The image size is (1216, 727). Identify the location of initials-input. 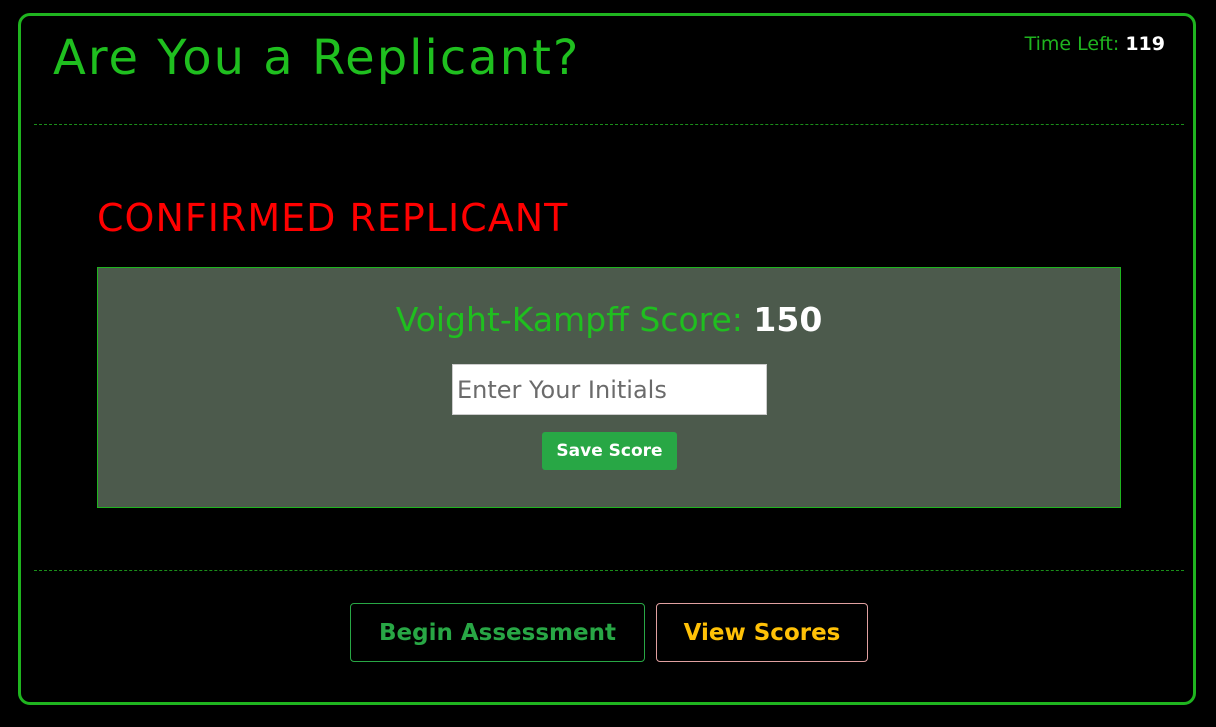
(609, 389).